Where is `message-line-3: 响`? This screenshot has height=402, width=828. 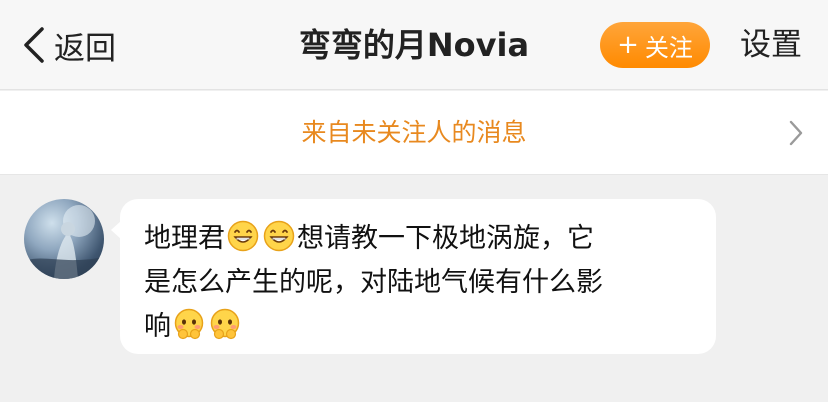 message-line-3: 响 is located at coordinates (418, 327).